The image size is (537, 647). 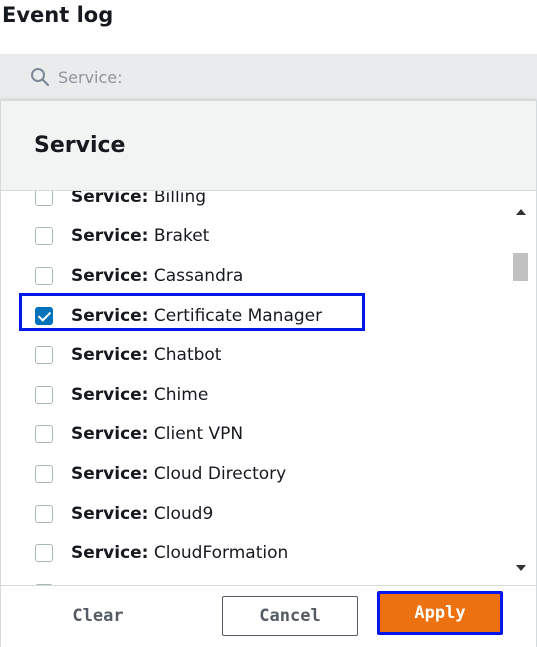 I want to click on option-name: Billing, so click(x=180, y=199).